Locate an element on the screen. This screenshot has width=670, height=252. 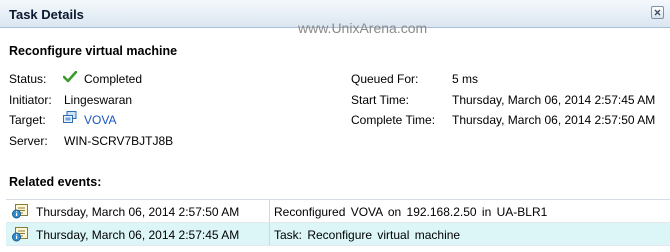
status-label: Status: is located at coordinates (28, 79).